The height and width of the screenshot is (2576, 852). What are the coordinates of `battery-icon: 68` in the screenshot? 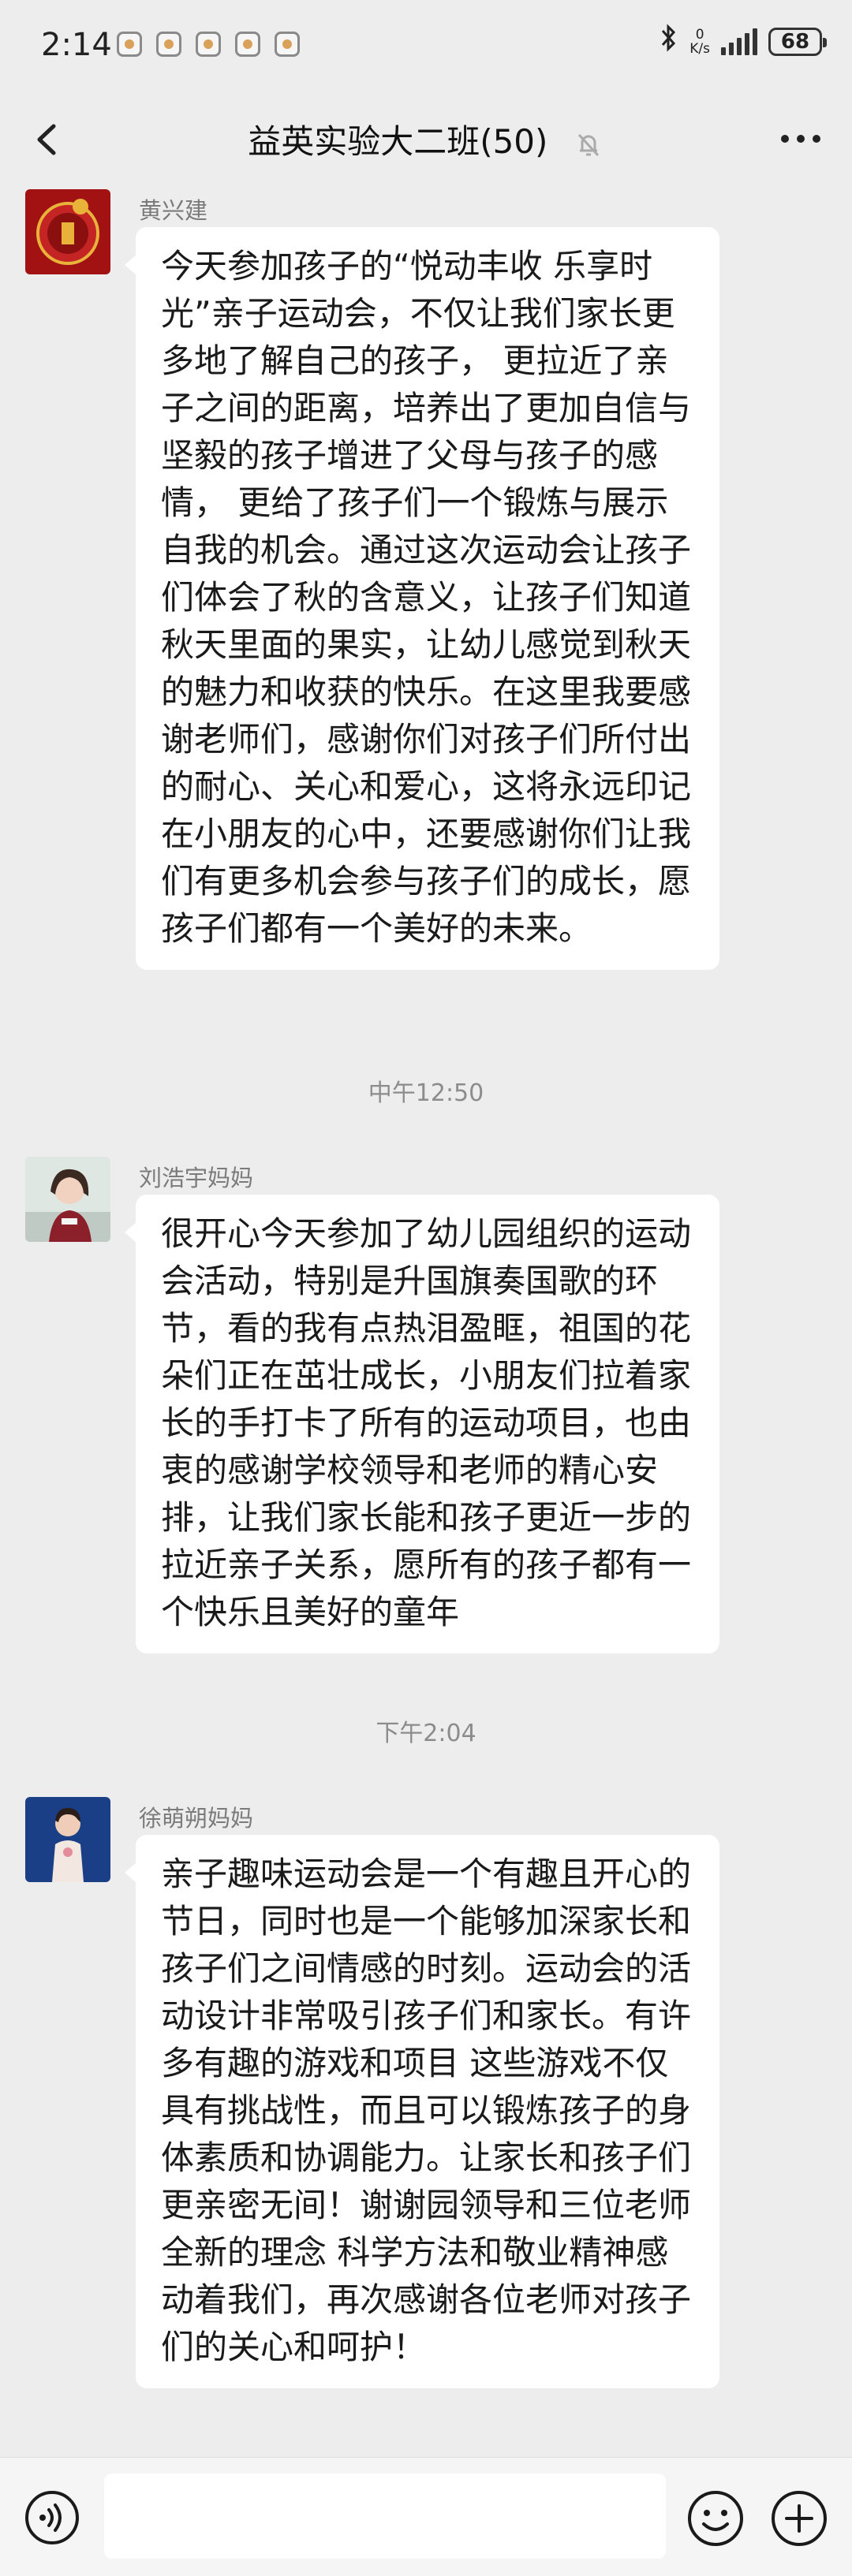 It's located at (797, 42).